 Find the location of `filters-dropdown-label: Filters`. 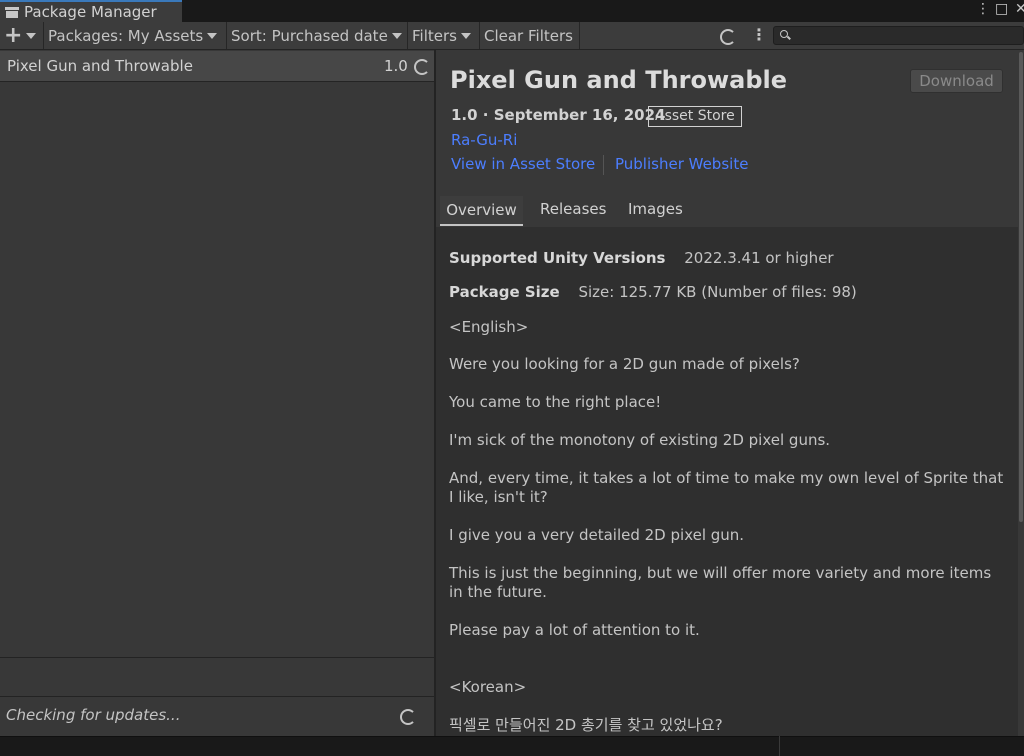

filters-dropdown-label: Filters is located at coordinates (434, 35).